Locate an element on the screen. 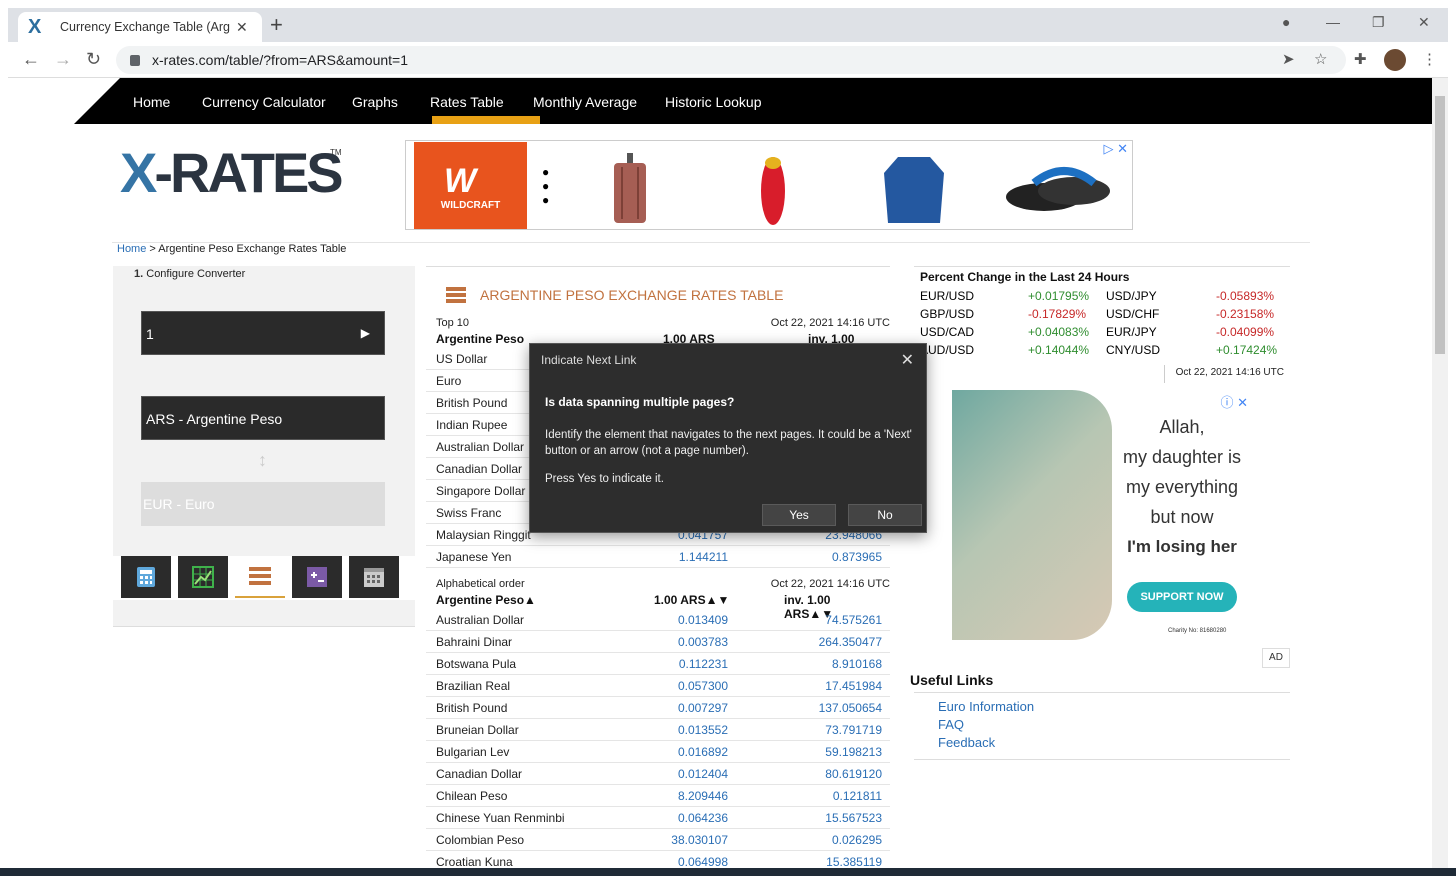  calculator-icon is located at coordinates (146, 577).